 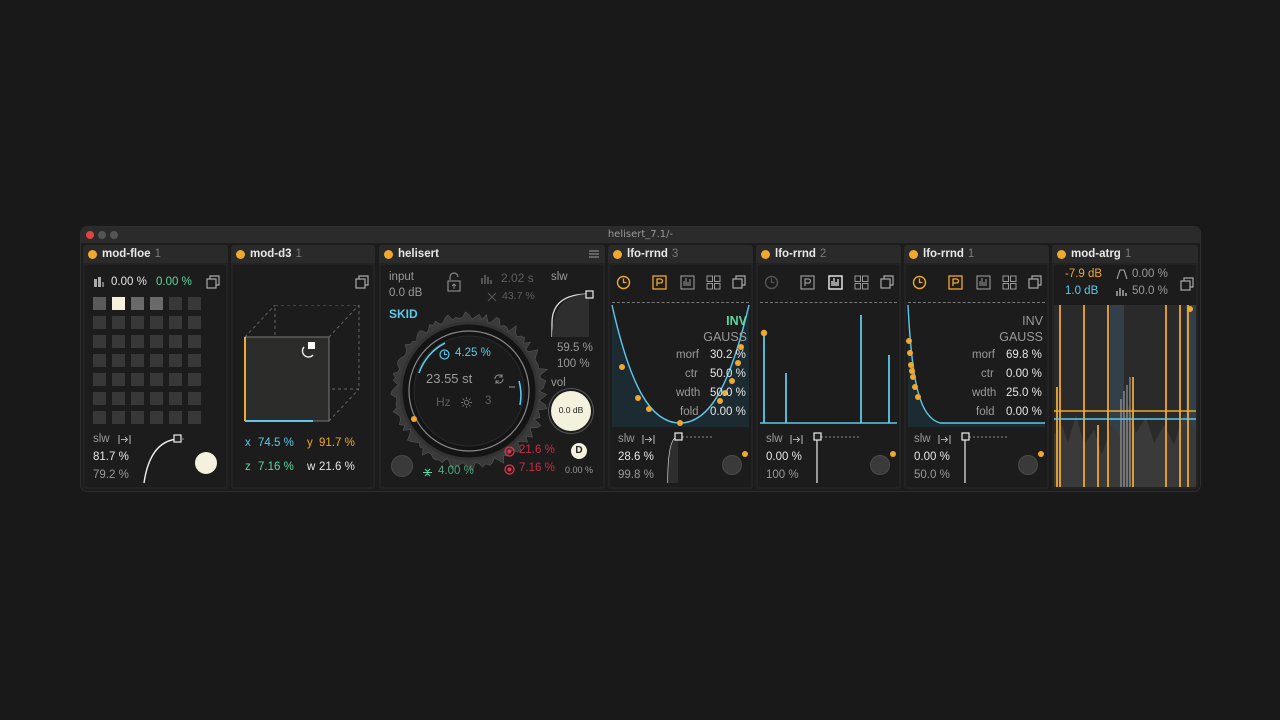 I want to click on bottom-value: 4.00 %, so click(x=456, y=471).